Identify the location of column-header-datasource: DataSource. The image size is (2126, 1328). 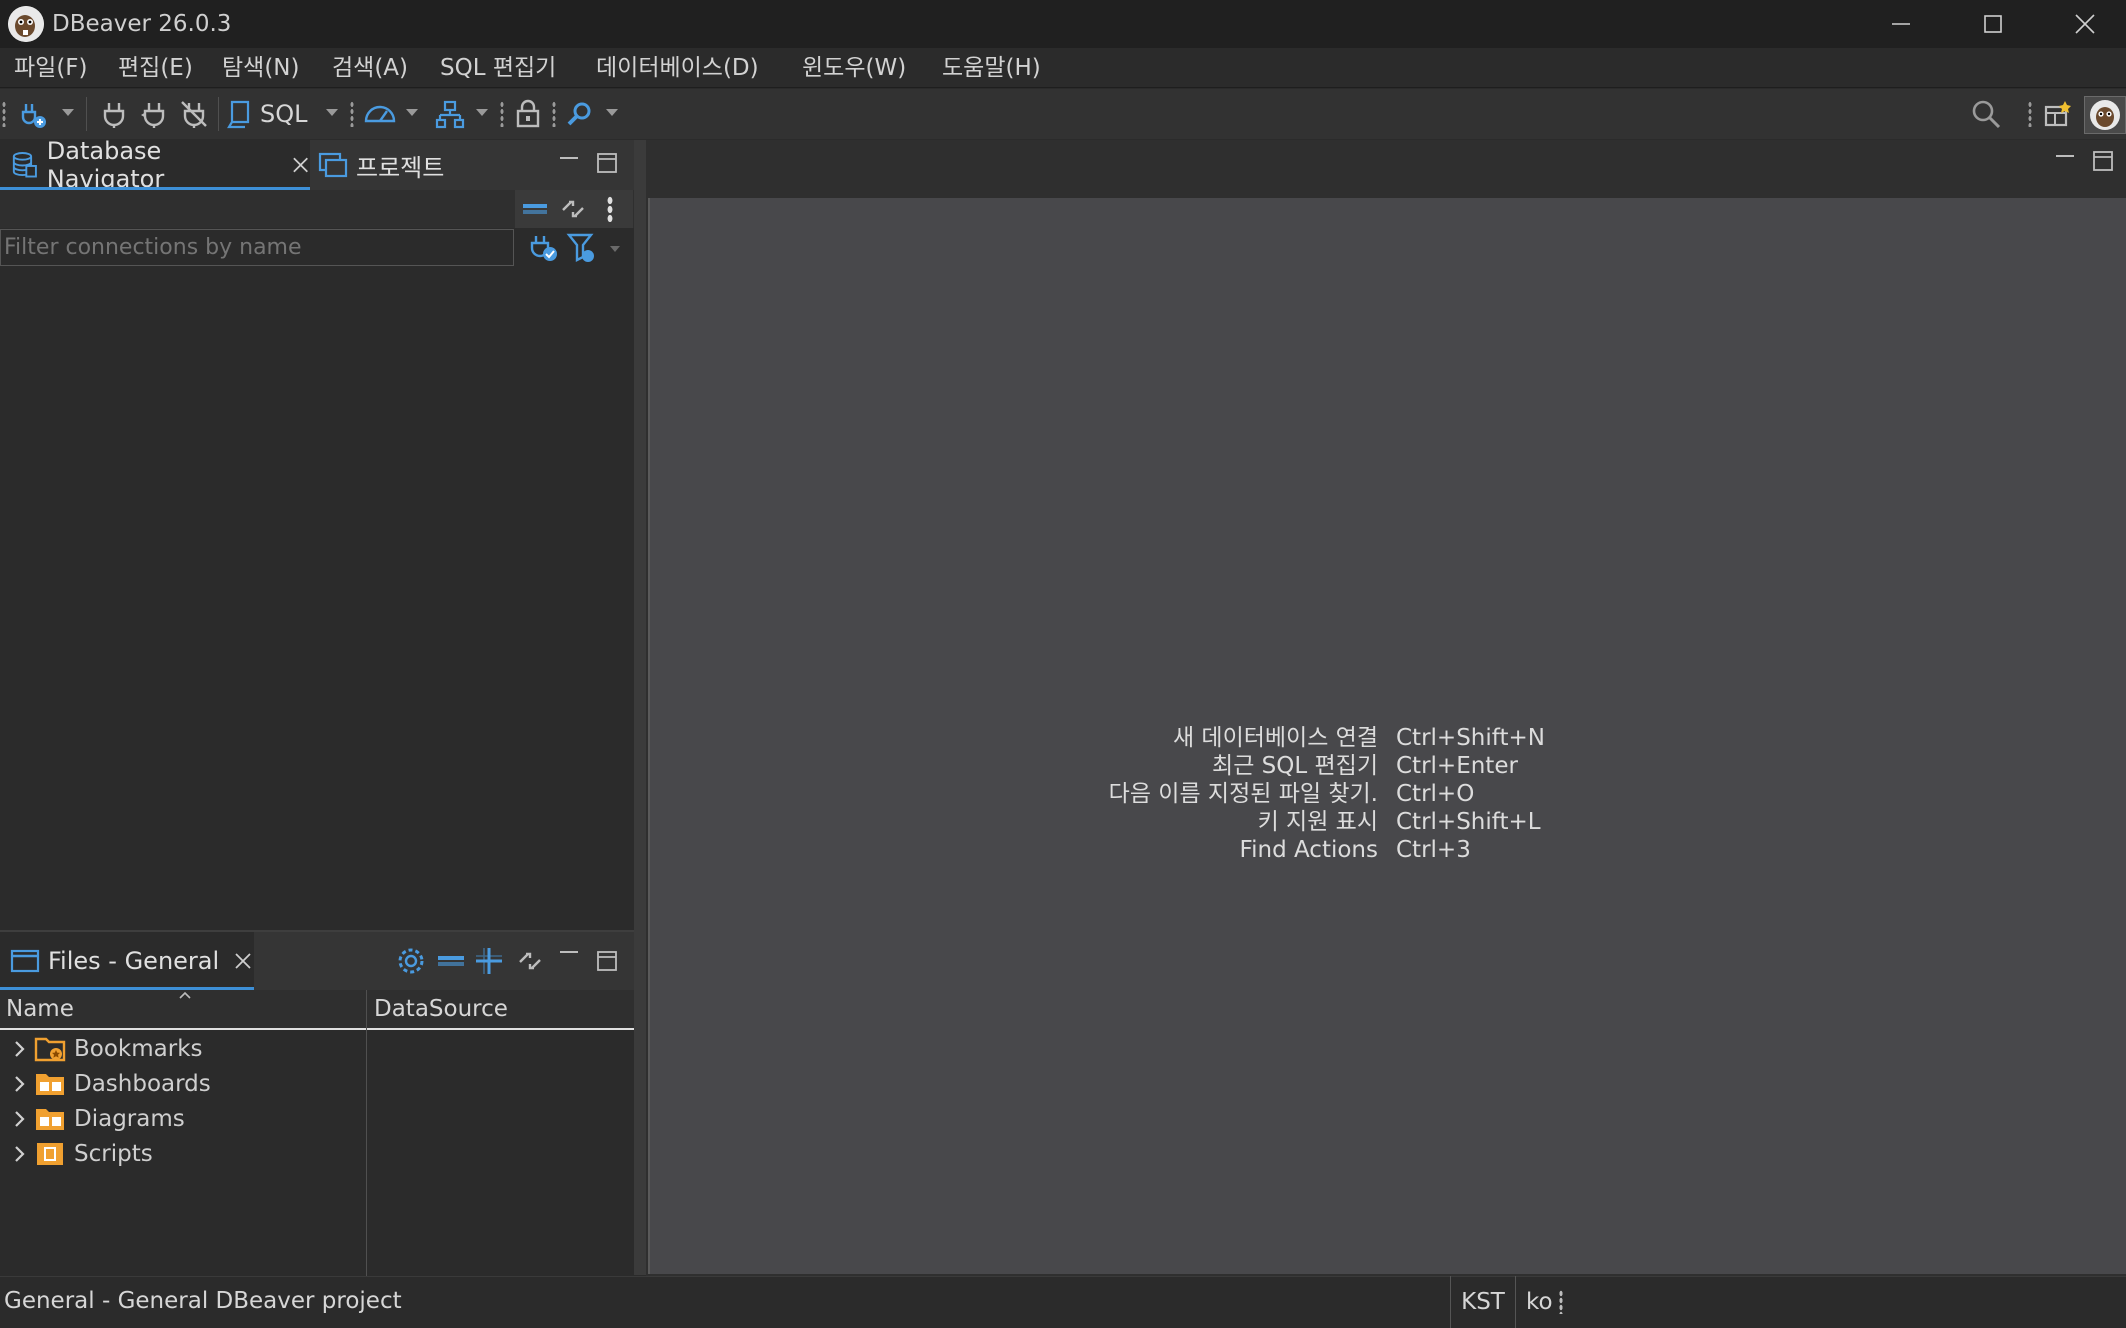
(441, 1009).